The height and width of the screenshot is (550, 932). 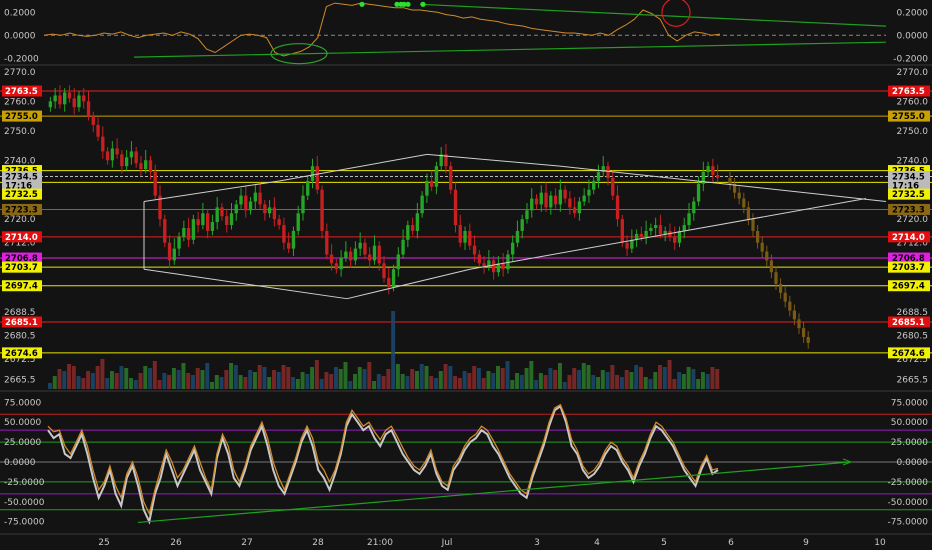 I want to click on top-osc-ytick-left: 0.0000, so click(x=20, y=36).